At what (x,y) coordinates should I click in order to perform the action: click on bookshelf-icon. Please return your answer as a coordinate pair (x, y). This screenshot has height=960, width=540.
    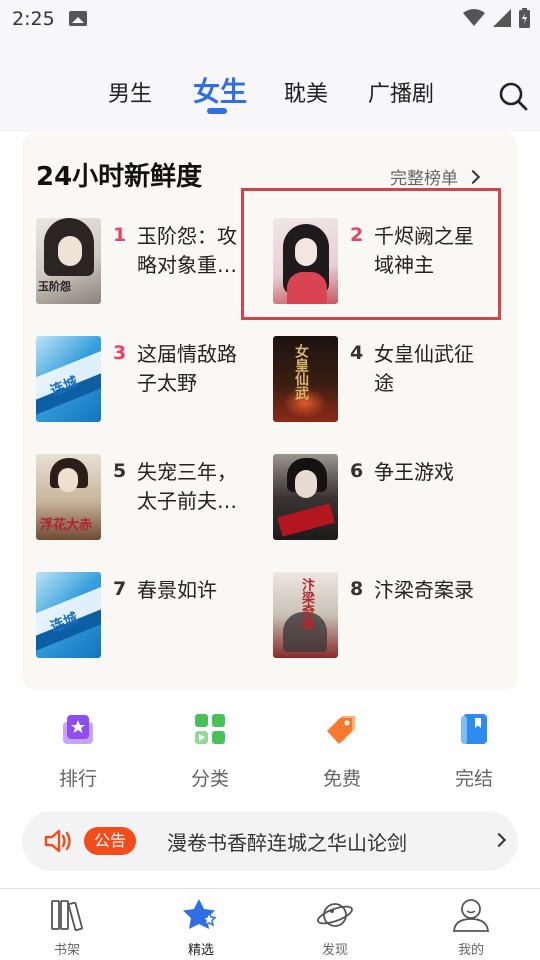
    Looking at the image, I should click on (67, 916).